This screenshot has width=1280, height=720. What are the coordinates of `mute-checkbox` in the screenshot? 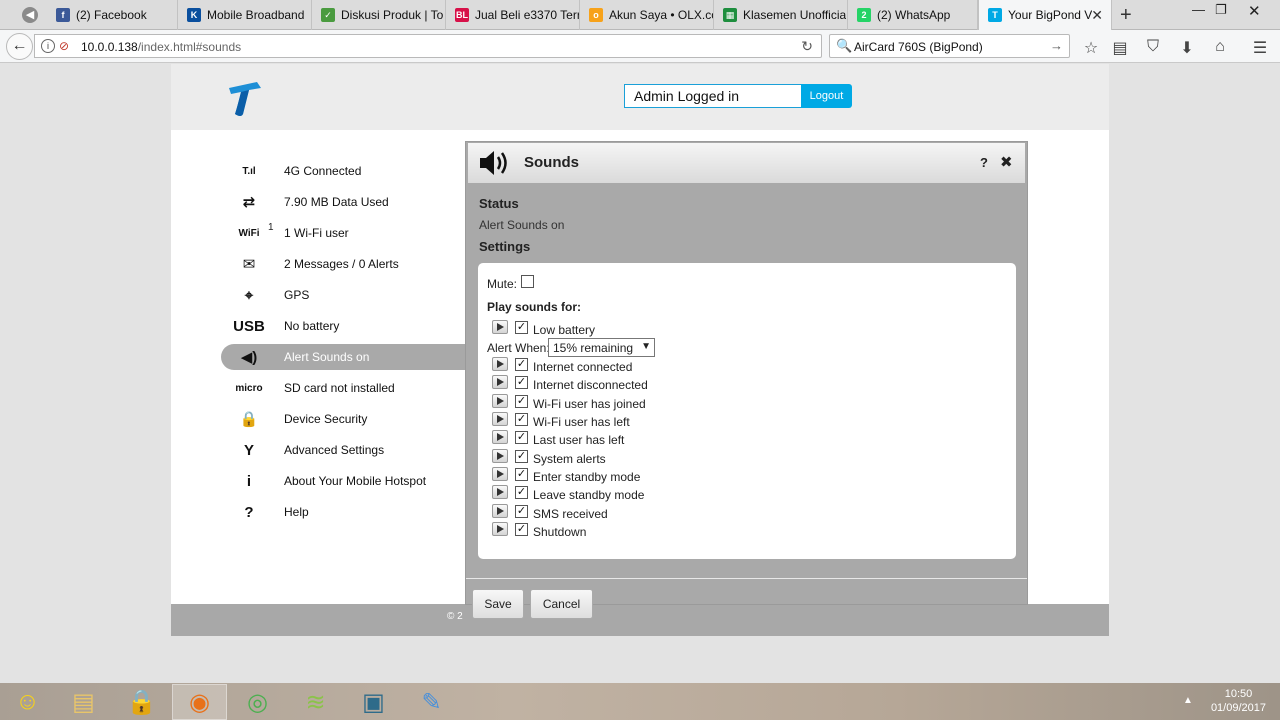 It's located at (527, 281).